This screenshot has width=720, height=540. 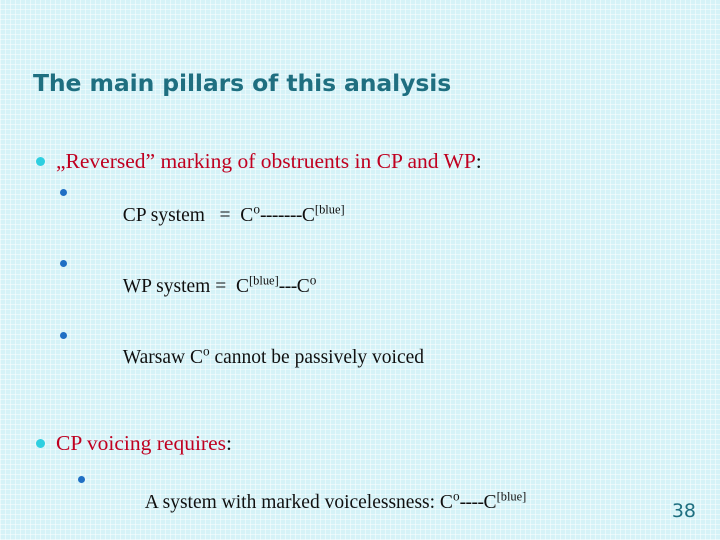 I want to click on cp-system-formula-dashes: -------, so click(x=280, y=215).